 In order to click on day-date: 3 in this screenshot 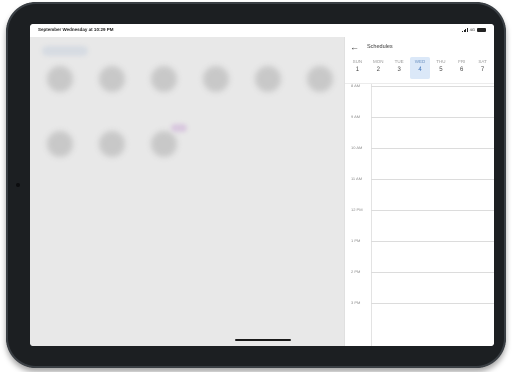, I will do `click(399, 70)`.